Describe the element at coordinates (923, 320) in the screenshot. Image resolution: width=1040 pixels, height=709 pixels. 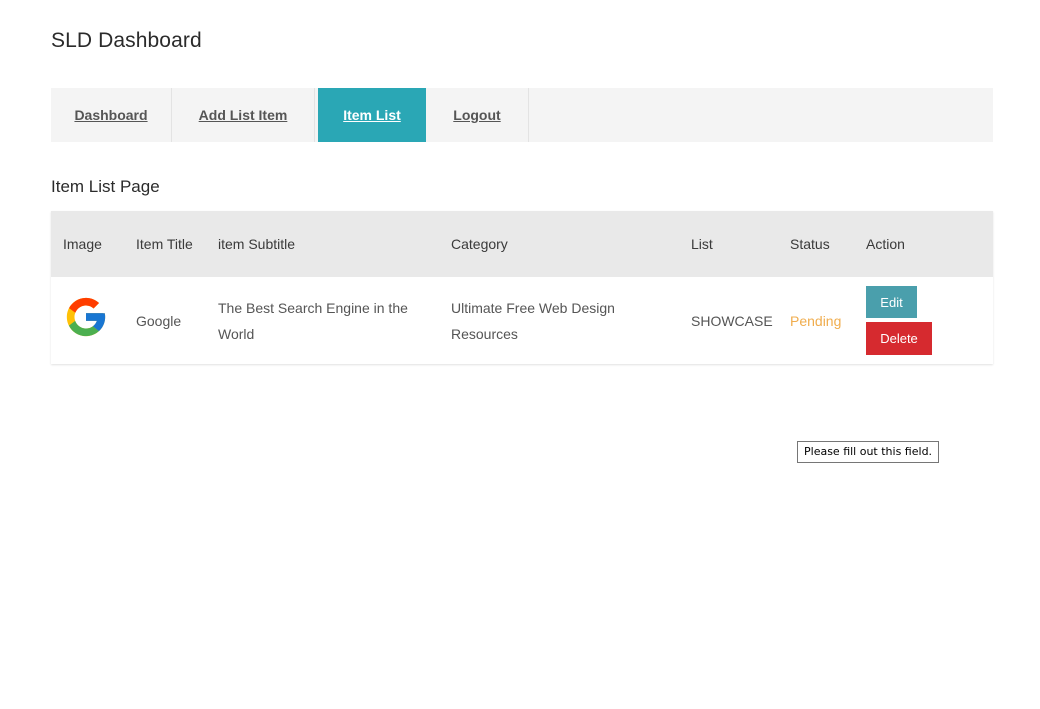
I see `item-actions: Edit Delete` at that location.